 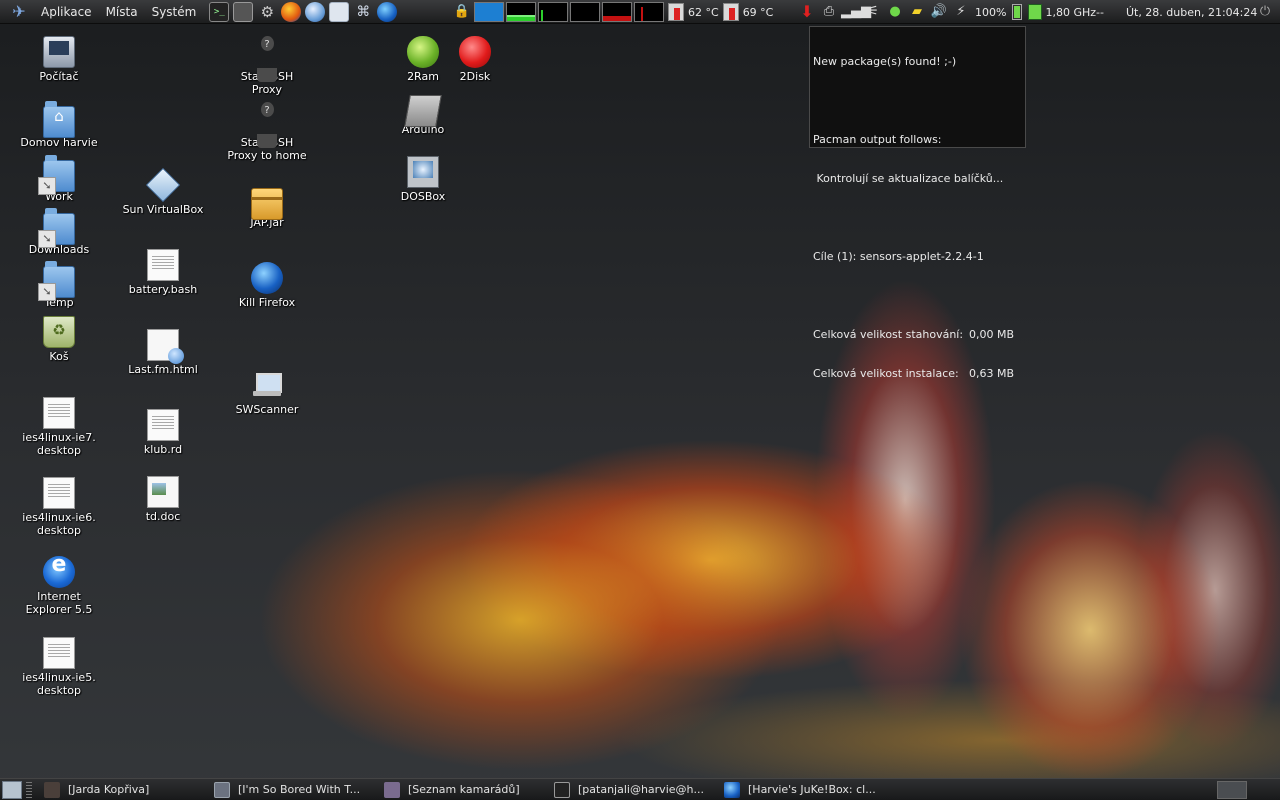 What do you see at coordinates (873, 12) in the screenshot?
I see `network-cable-icon: ⚟` at bounding box center [873, 12].